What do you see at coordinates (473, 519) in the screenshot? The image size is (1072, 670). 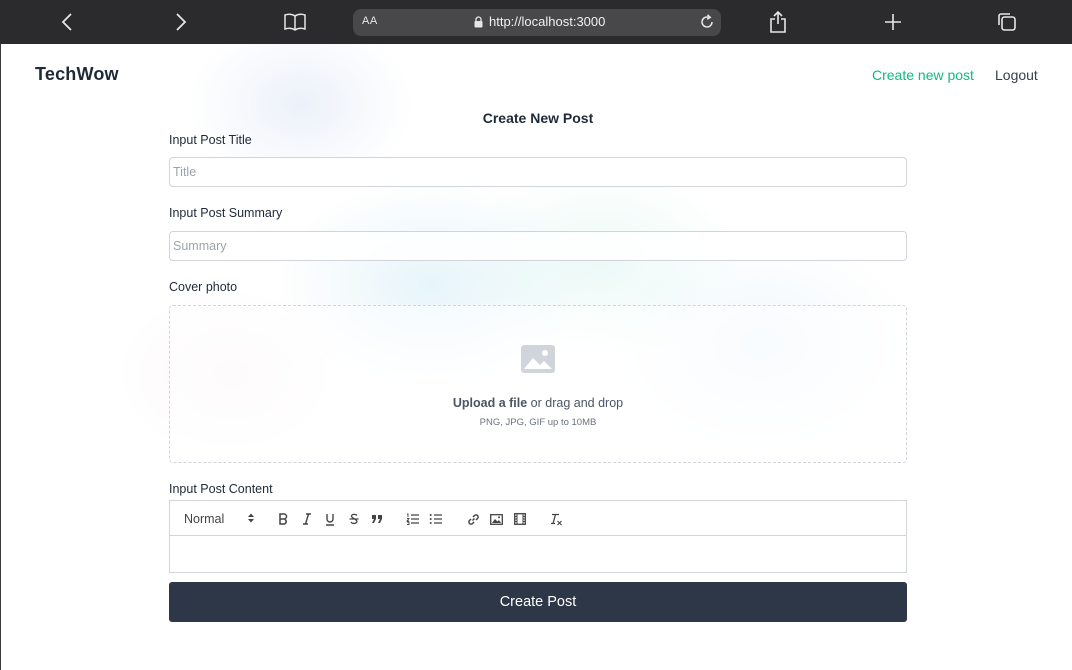 I see `link-icon` at bounding box center [473, 519].